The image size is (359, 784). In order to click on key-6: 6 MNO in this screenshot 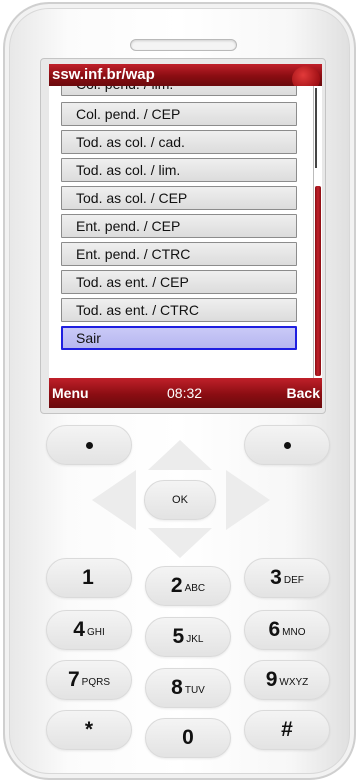, I will do `click(287, 630)`.